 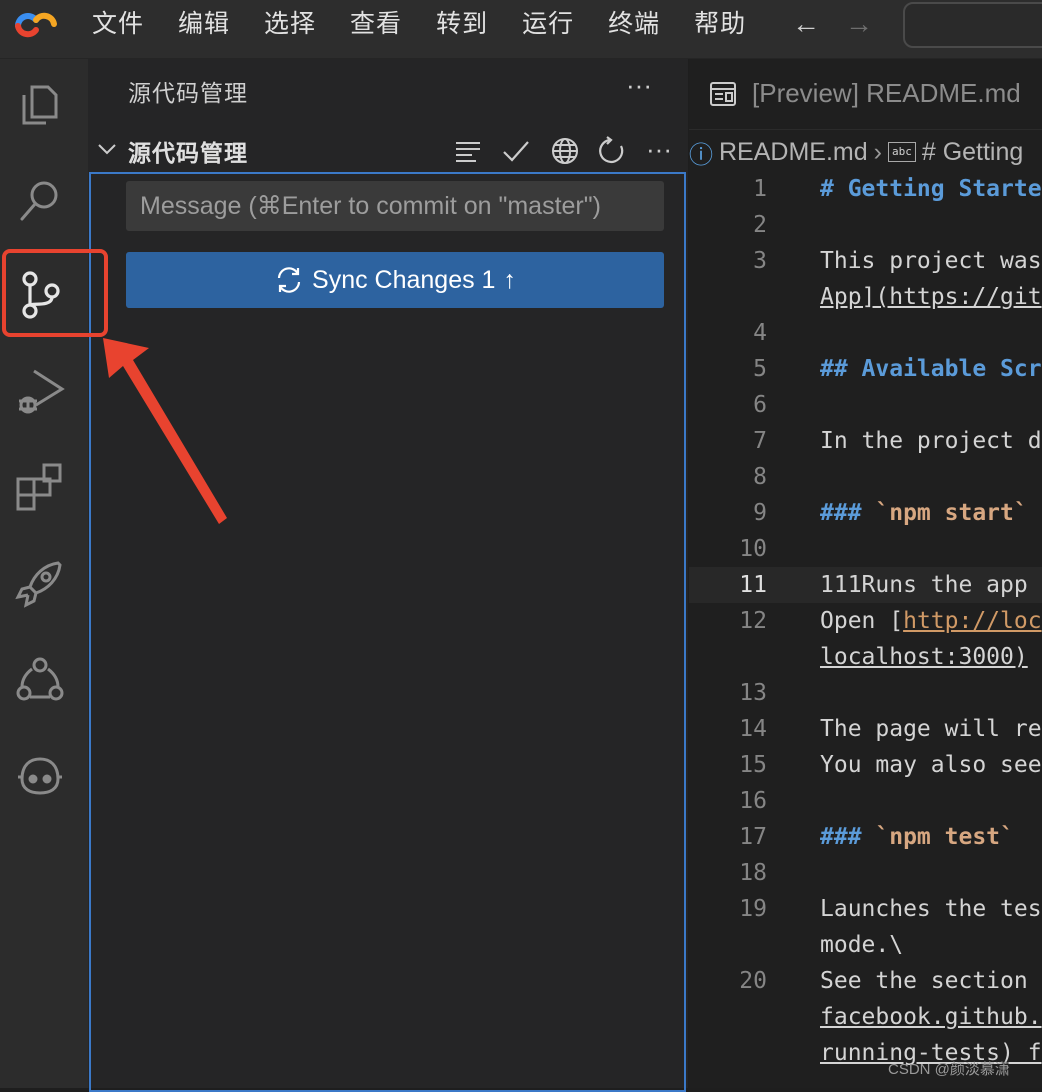 What do you see at coordinates (753, 765) in the screenshot?
I see `line-number: 15` at bounding box center [753, 765].